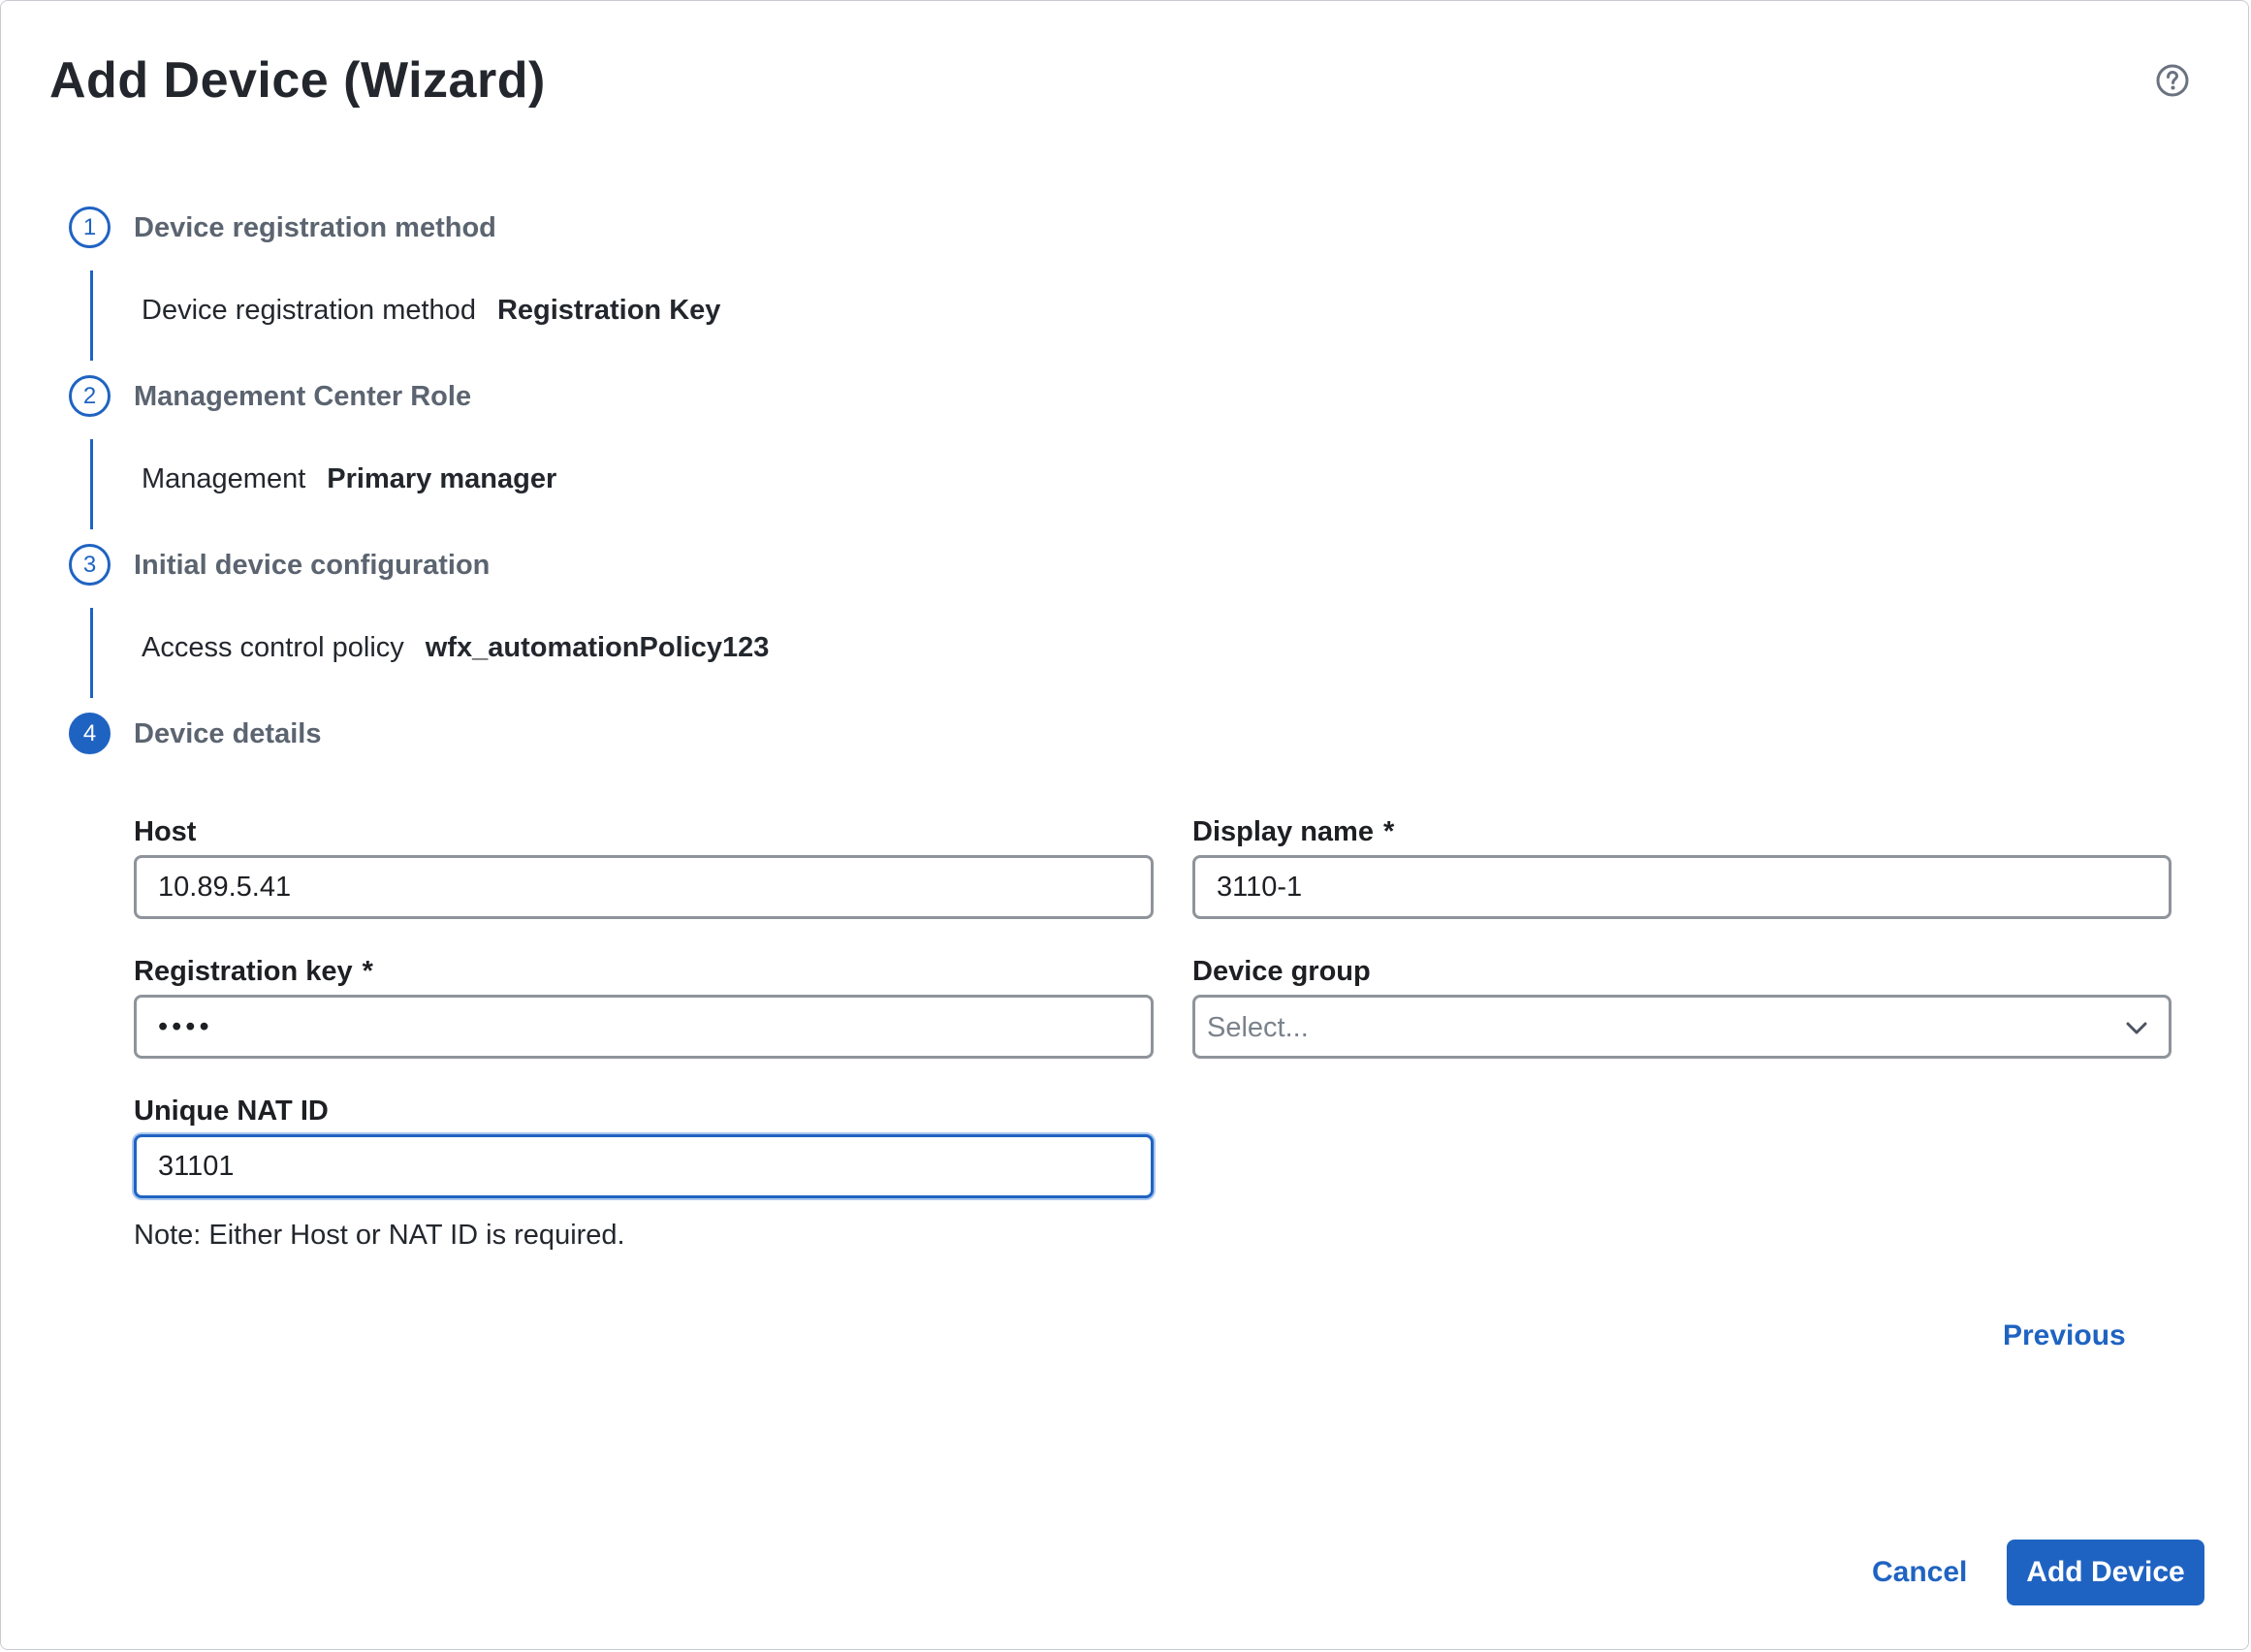 The width and height of the screenshot is (2251, 1652). Describe the element at coordinates (644, 1027) in the screenshot. I see `registration-key-input` at that location.